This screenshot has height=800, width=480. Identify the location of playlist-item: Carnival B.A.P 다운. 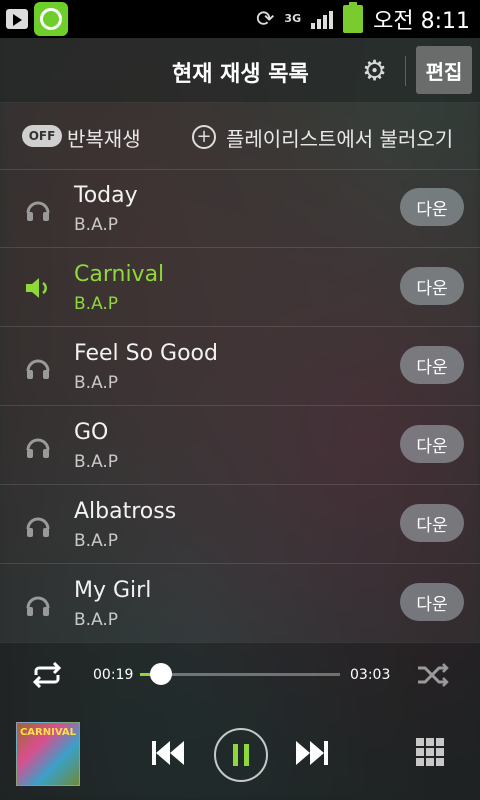
(240, 287).